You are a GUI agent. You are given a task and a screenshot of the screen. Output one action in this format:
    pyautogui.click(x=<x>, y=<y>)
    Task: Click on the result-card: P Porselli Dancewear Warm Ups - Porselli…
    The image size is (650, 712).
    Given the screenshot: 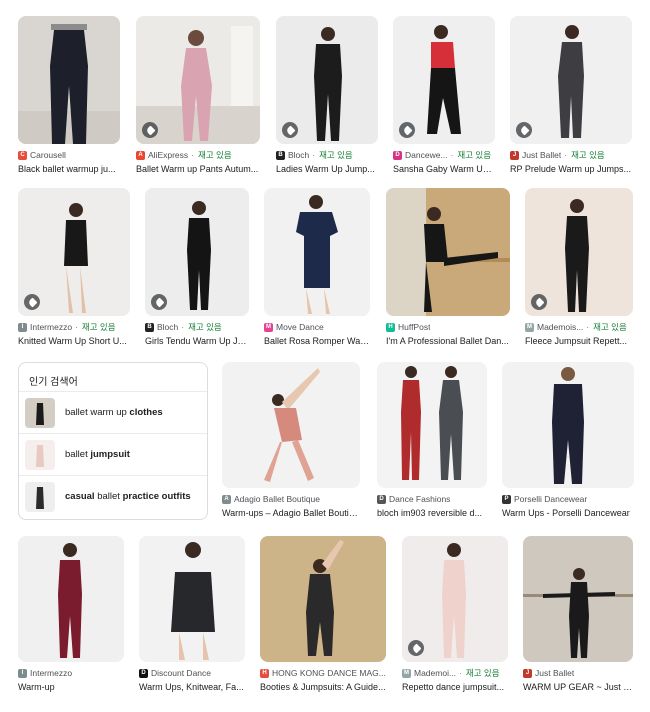 What is the action you would take?
    pyautogui.click(x=568, y=440)
    